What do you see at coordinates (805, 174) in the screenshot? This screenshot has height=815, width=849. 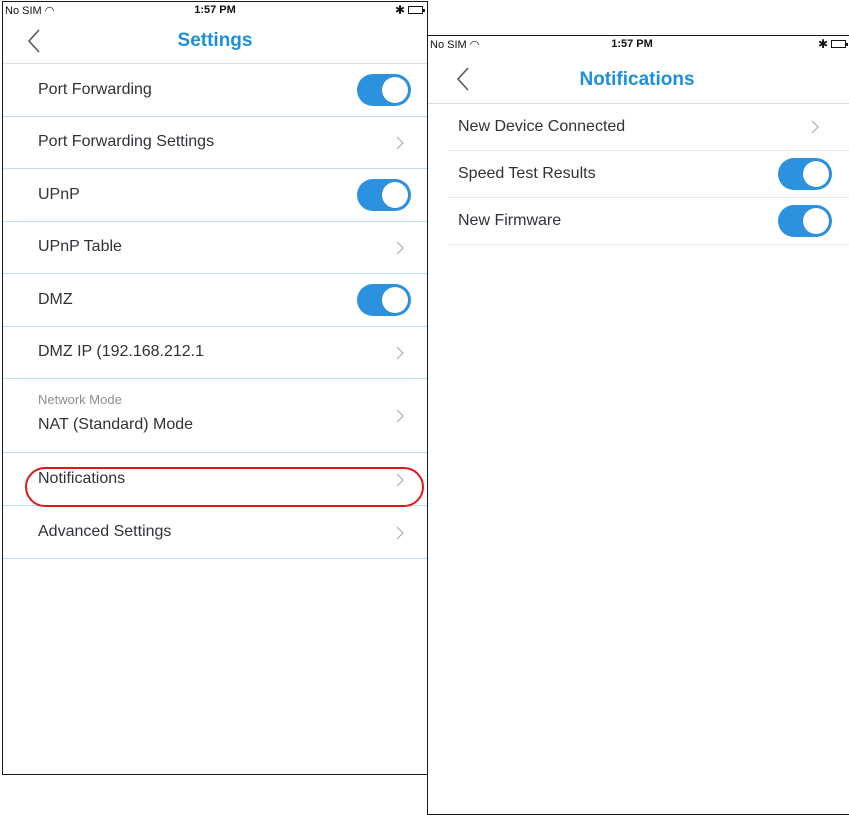 I see `speed-test-results-toggle` at bounding box center [805, 174].